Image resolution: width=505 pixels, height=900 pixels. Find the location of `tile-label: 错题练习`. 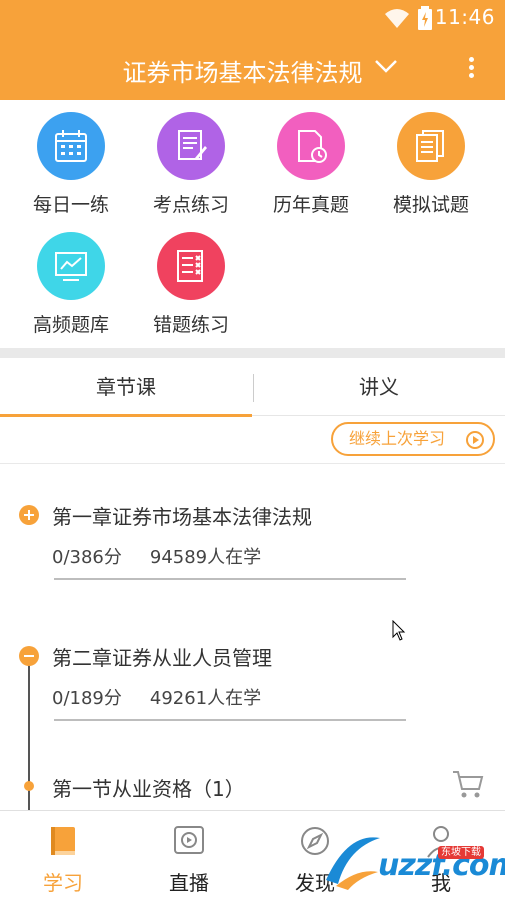

tile-label: 错题练习 is located at coordinates (190, 325).